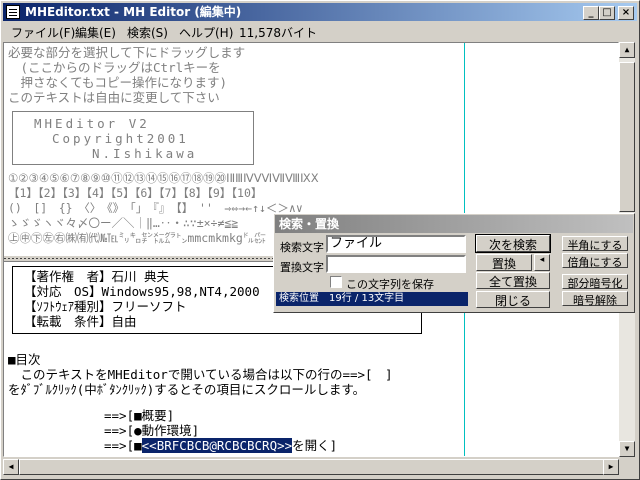  What do you see at coordinates (95, 32) in the screenshot?
I see `menu-edit: 編集(E)` at bounding box center [95, 32].